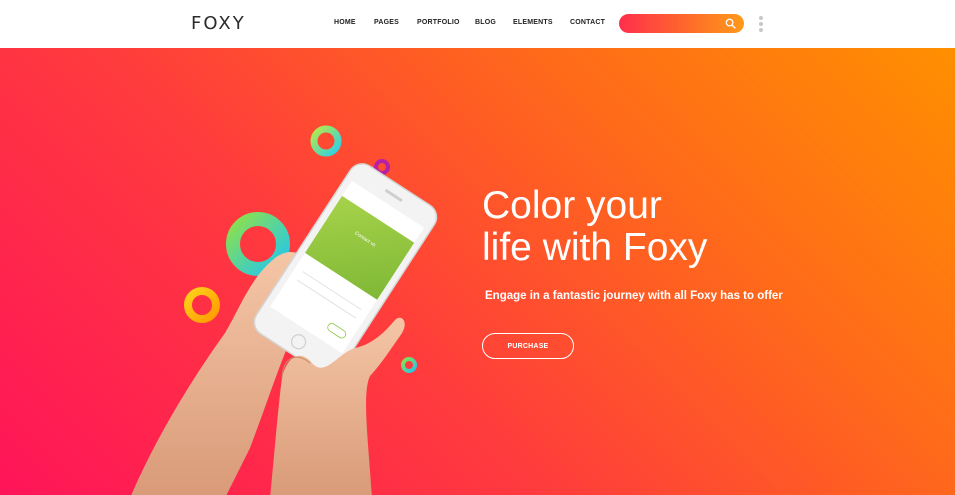 Image resolution: width=955 pixels, height=495 pixels. What do you see at coordinates (761, 24) in the screenshot?
I see `more-vertical-icon` at bounding box center [761, 24].